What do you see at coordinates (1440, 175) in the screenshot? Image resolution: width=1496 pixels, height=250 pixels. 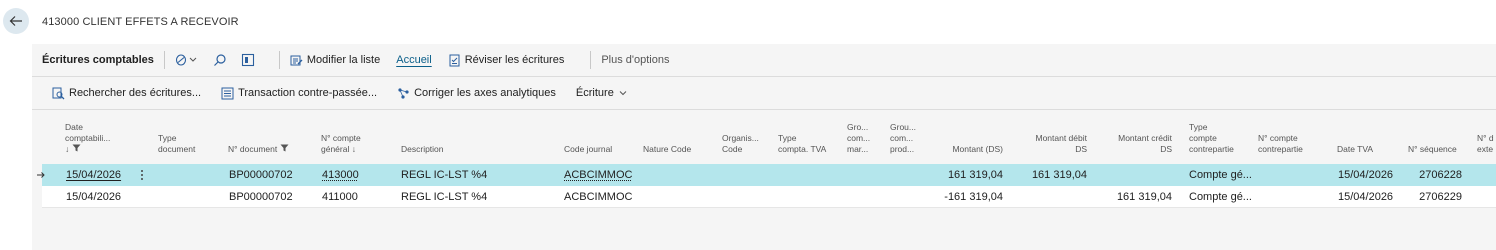 I see `sequence-no-cell: 2706228` at bounding box center [1440, 175].